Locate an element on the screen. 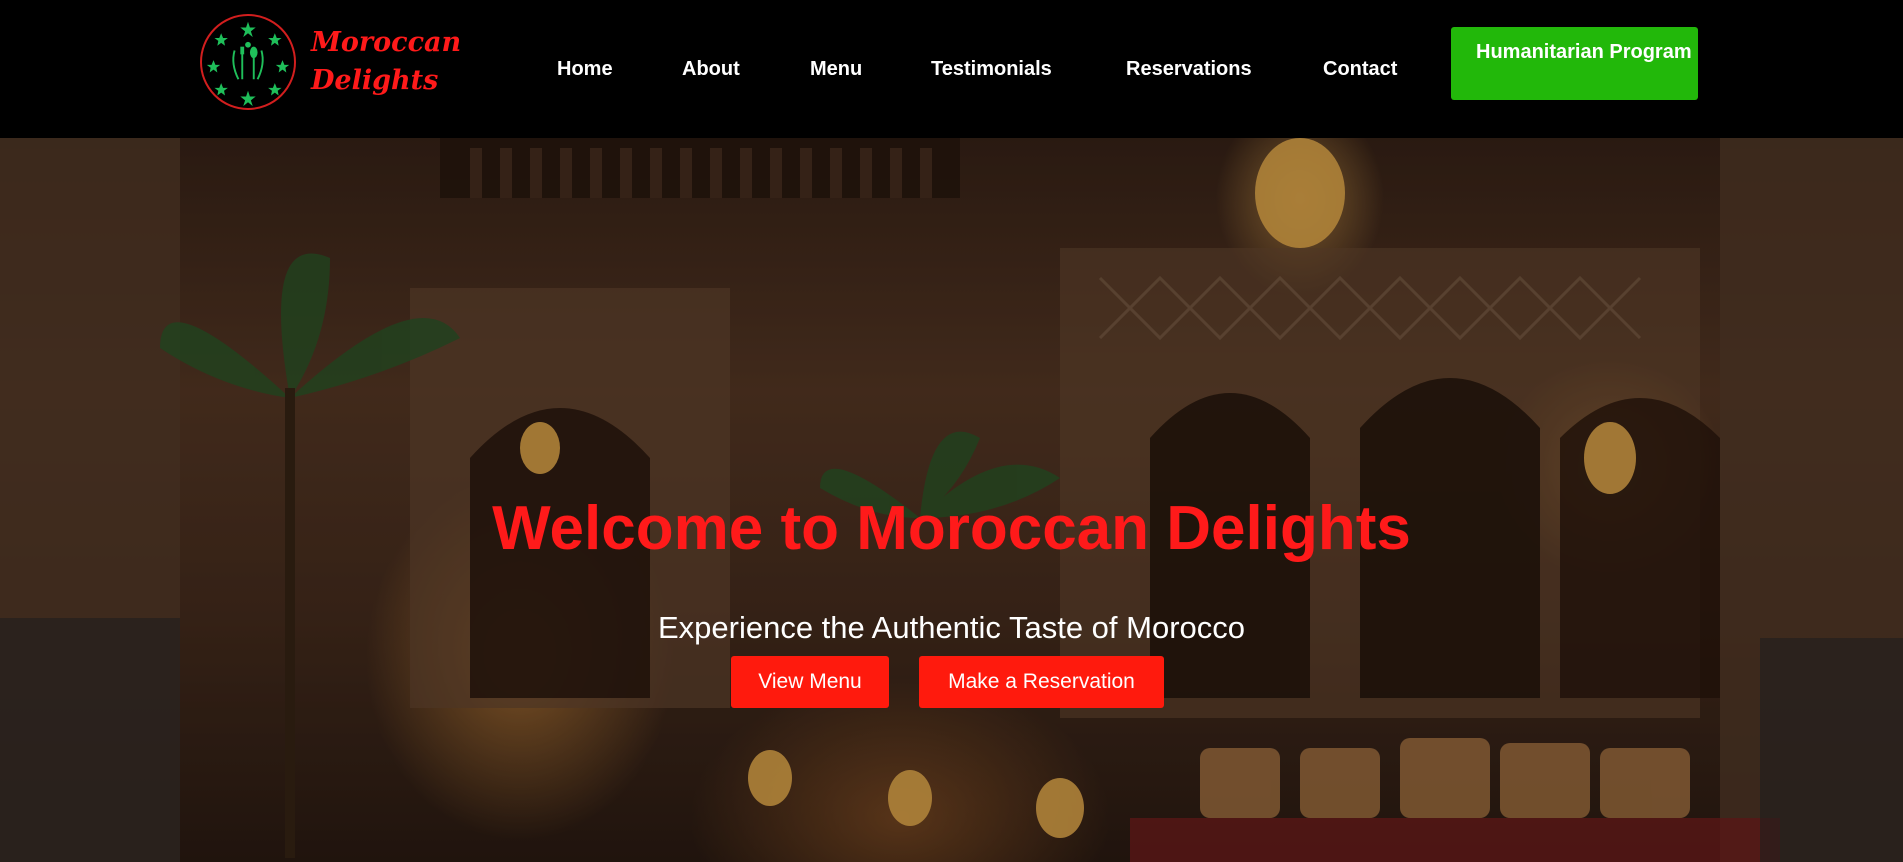 The width and height of the screenshot is (1903, 862). nav-contact: Contact is located at coordinates (1360, 69).